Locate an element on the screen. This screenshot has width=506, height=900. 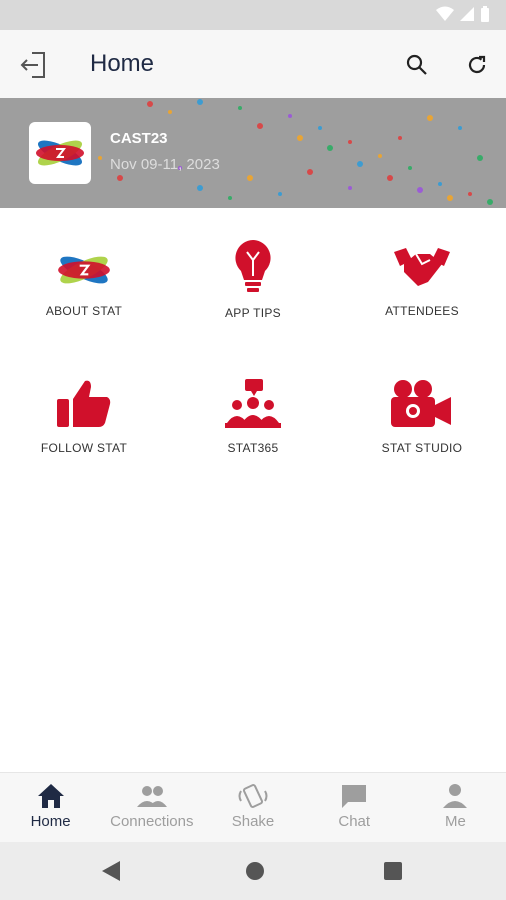
tile-label: FOLLOW STAT is located at coordinates (84, 448).